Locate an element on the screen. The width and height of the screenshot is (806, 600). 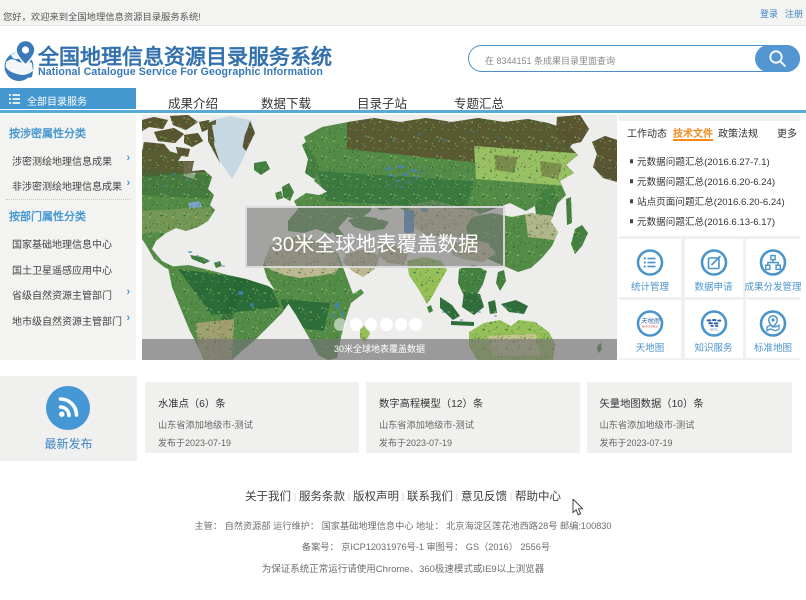
svg-text: 天地图 is located at coordinates (650, 321).